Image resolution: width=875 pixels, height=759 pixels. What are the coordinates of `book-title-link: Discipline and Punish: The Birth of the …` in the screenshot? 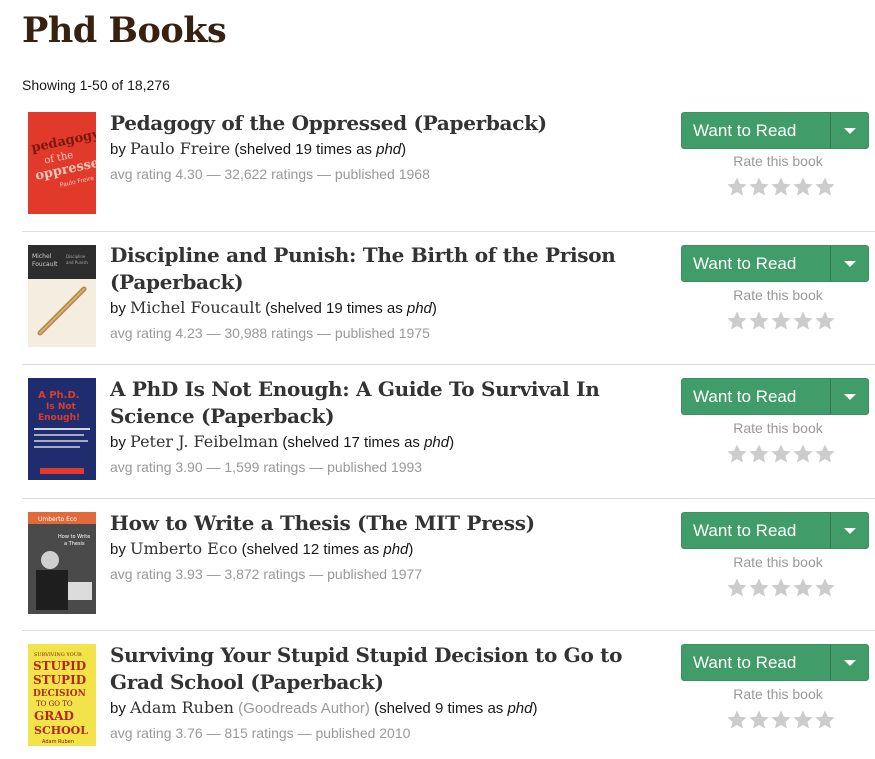 It's located at (390, 269).